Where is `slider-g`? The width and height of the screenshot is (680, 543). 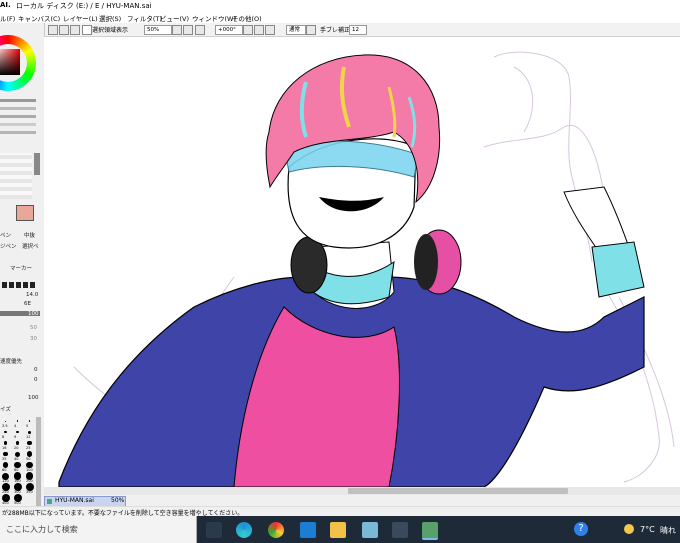
slider-g is located at coordinates (18, 108).